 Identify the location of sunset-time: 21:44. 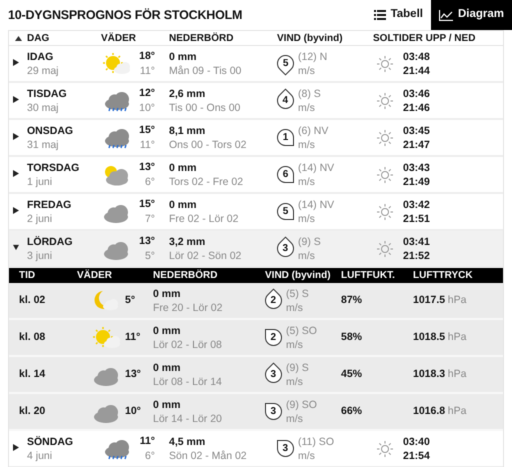
(416, 71).